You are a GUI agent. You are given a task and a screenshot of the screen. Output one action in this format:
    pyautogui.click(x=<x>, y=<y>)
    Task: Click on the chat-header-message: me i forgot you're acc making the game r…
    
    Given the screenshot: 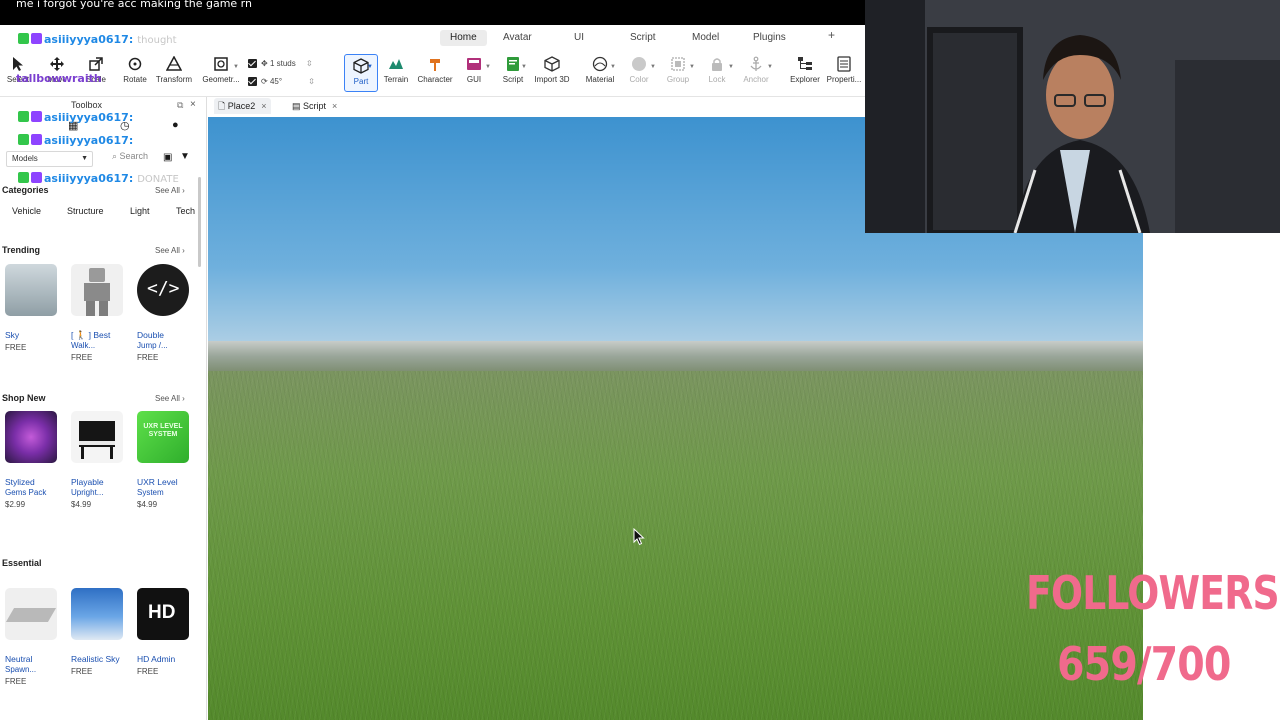 What is the action you would take?
    pyautogui.click(x=134, y=5)
    